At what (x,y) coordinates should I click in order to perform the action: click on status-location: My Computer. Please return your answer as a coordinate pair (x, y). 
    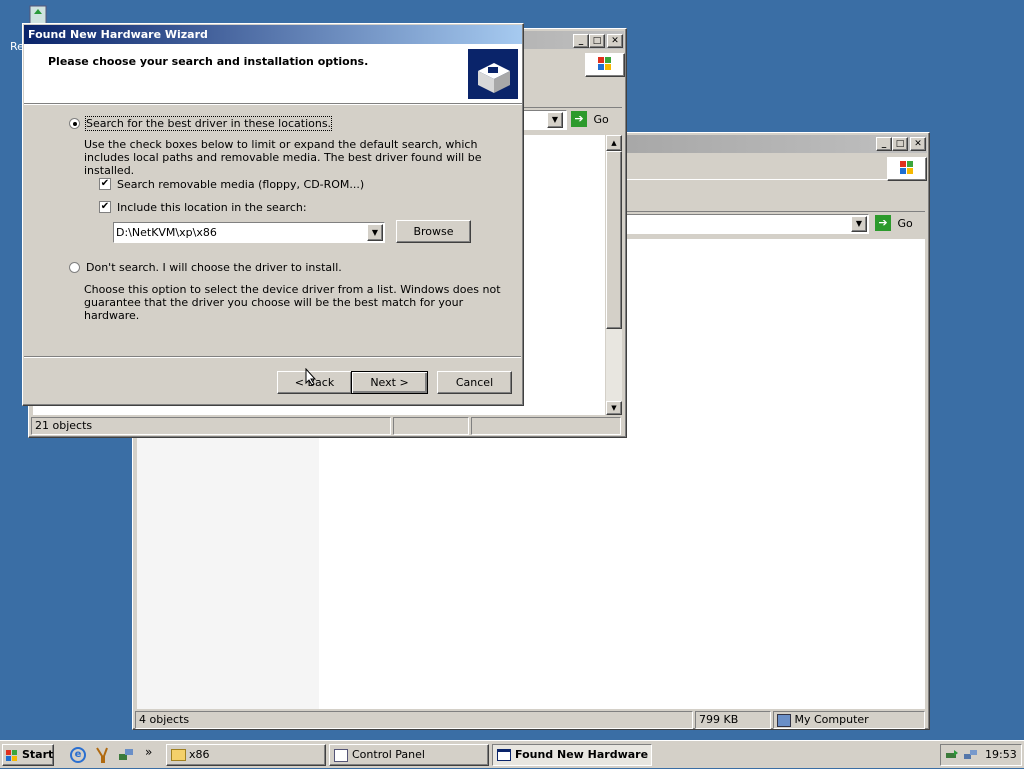
    Looking at the image, I should click on (849, 720).